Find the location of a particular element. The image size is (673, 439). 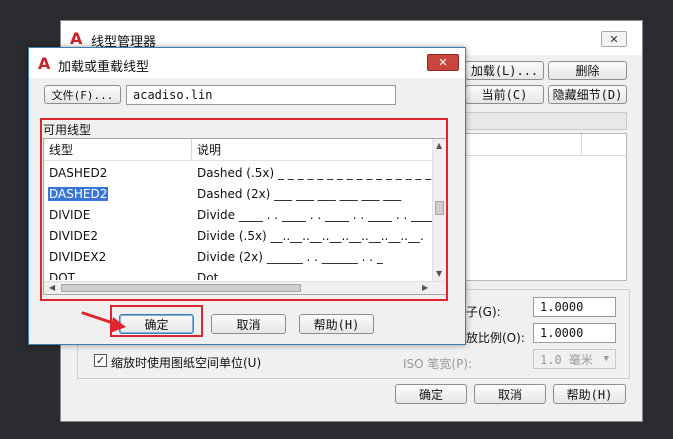

arrow-pointer-icon is located at coordinates (103, 322).